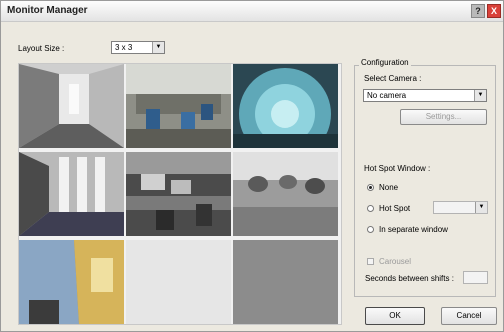 The height and width of the screenshot is (332, 504). I want to click on camera-select: No camera ▼, so click(425, 95).